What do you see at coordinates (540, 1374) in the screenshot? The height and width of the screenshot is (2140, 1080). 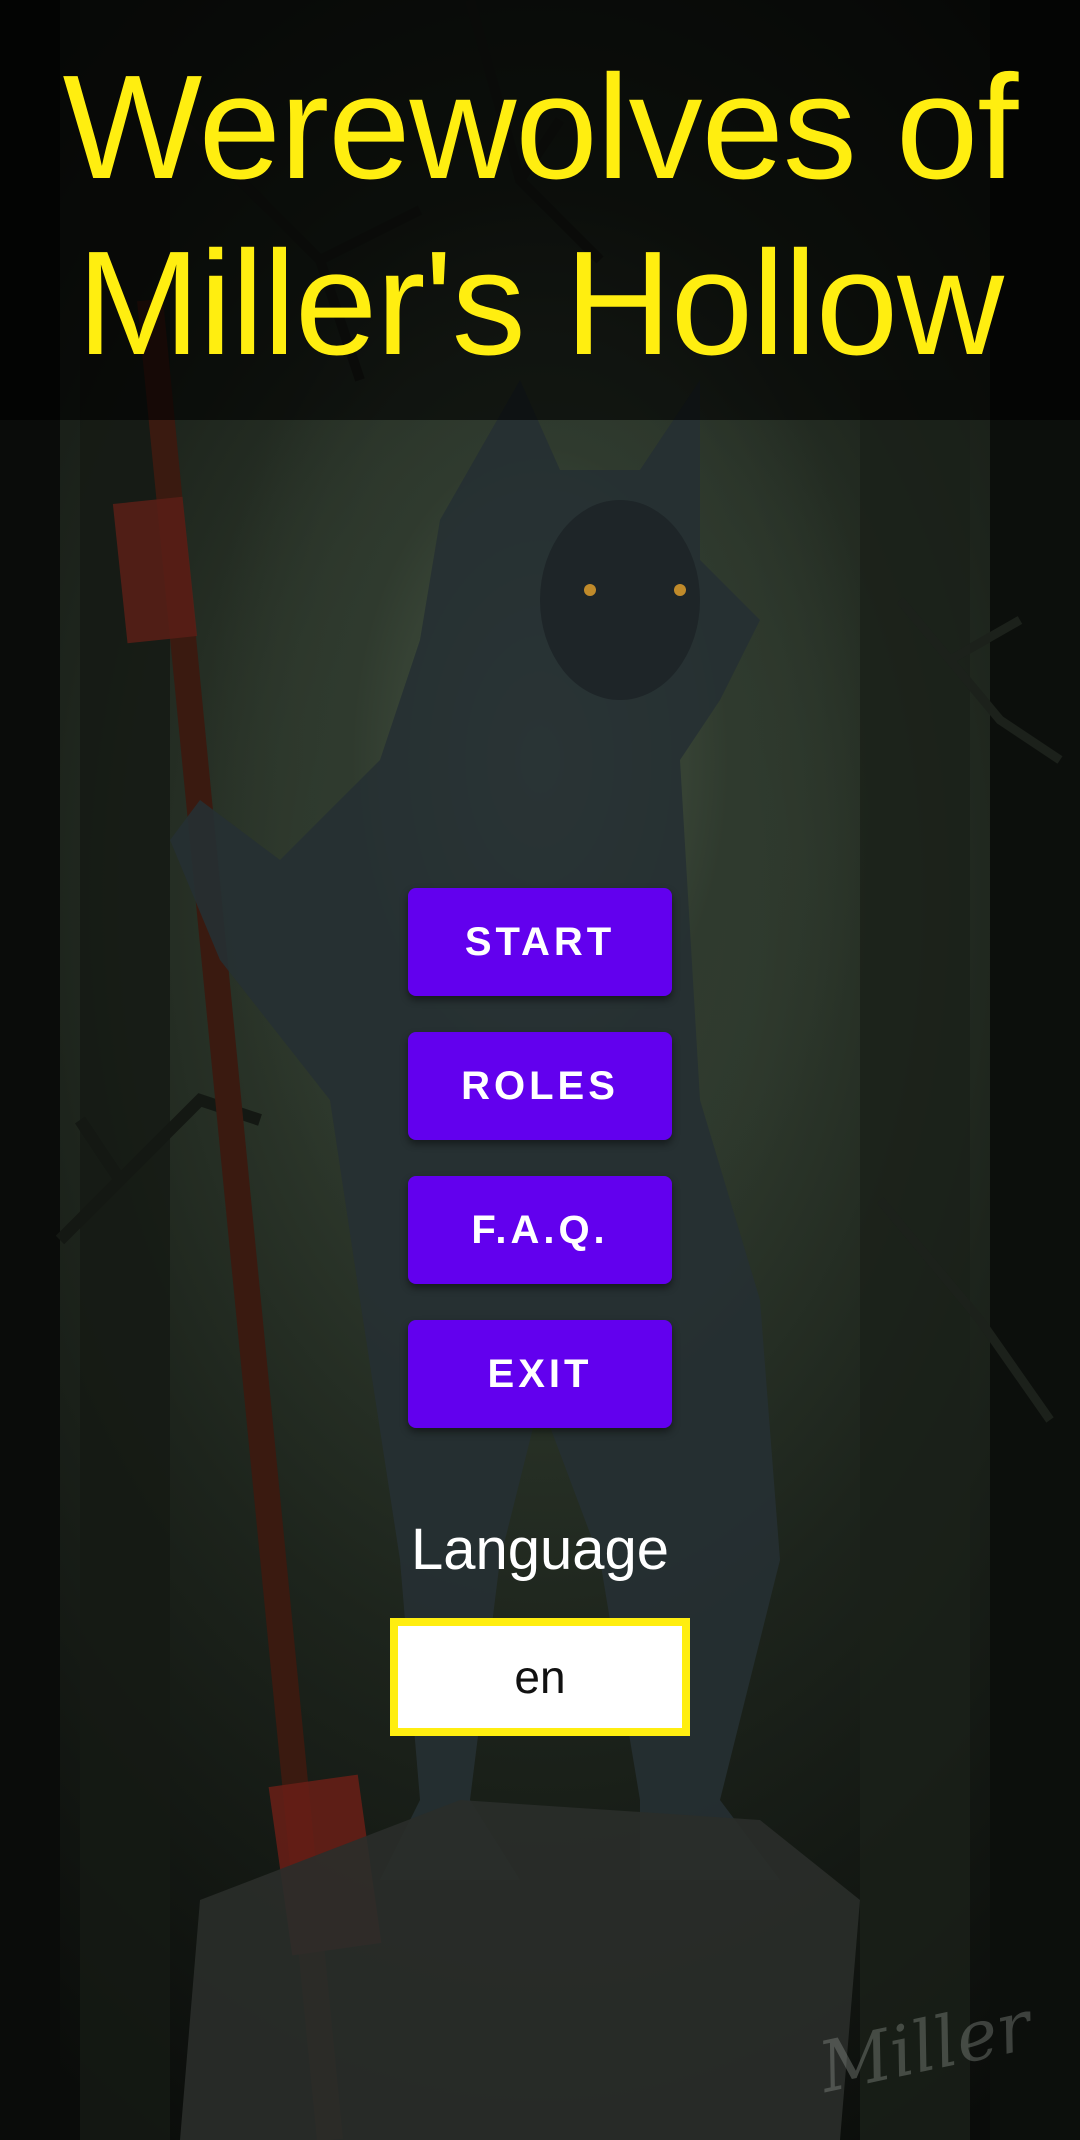 I see `exit-button: EXIT` at bounding box center [540, 1374].